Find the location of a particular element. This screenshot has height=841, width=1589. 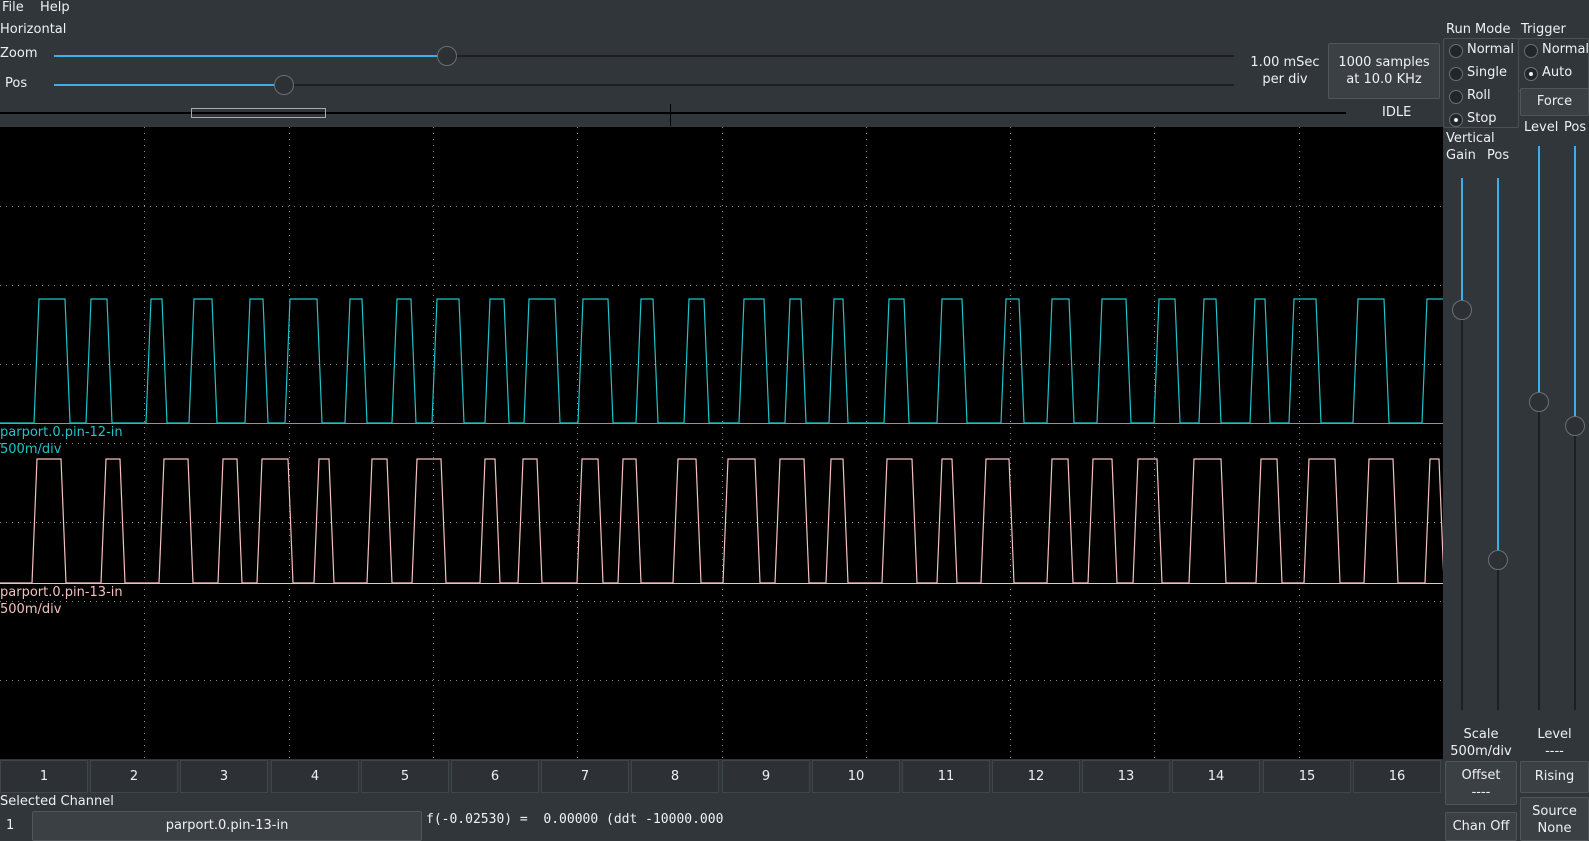

channel-button-10: 10 is located at coordinates (856, 776).